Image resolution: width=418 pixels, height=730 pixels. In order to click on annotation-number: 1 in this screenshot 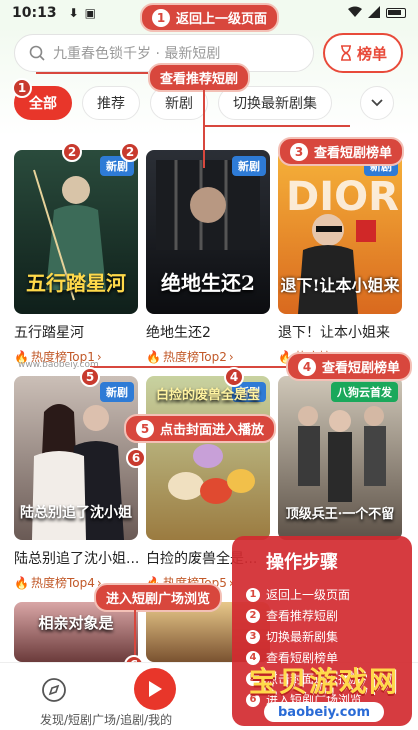, I will do `click(161, 17)`.